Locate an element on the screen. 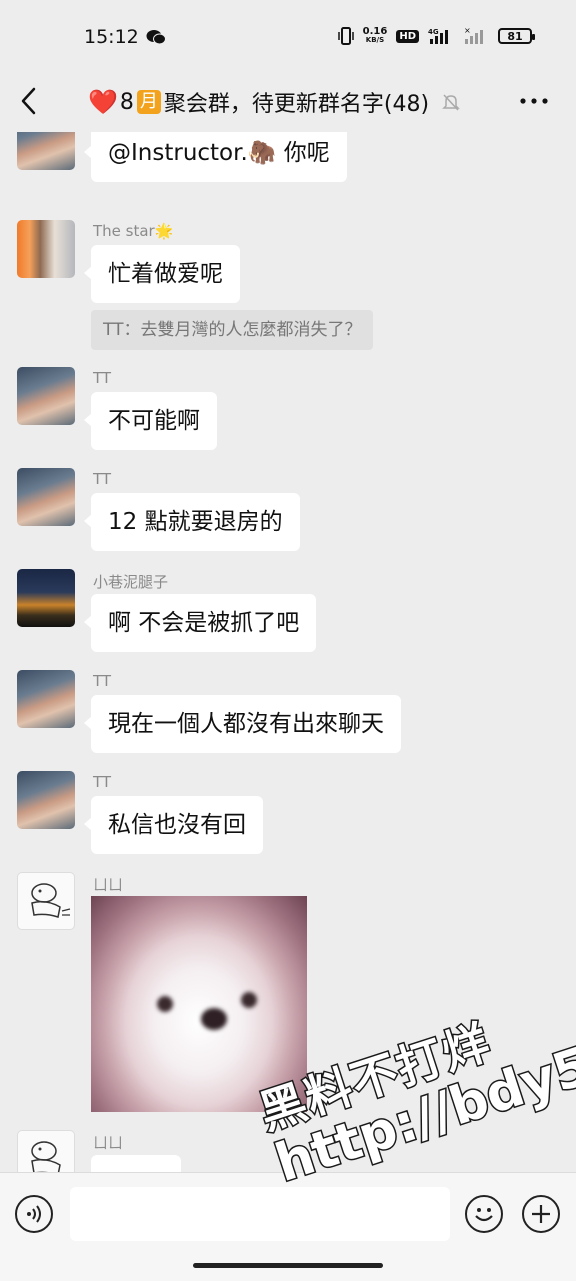 This screenshot has height=1281, width=576. sticker-image is located at coordinates (199, 1004).